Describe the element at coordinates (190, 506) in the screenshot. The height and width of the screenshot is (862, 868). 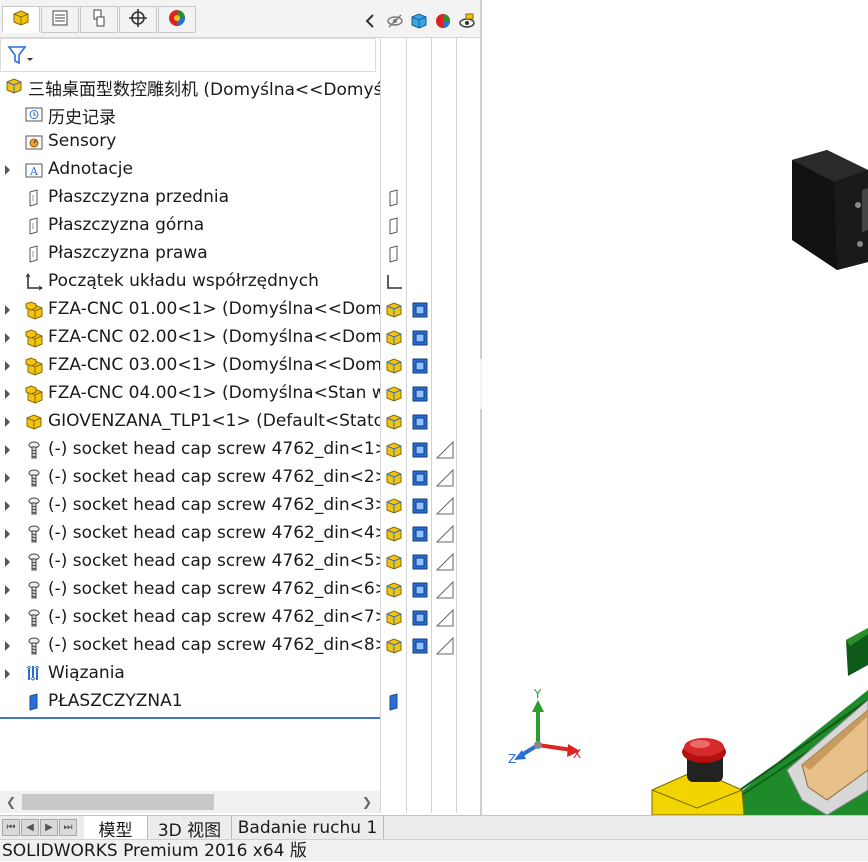
I see `tree-item: (-) socket head cap screw 4762_din<3> (` at that location.